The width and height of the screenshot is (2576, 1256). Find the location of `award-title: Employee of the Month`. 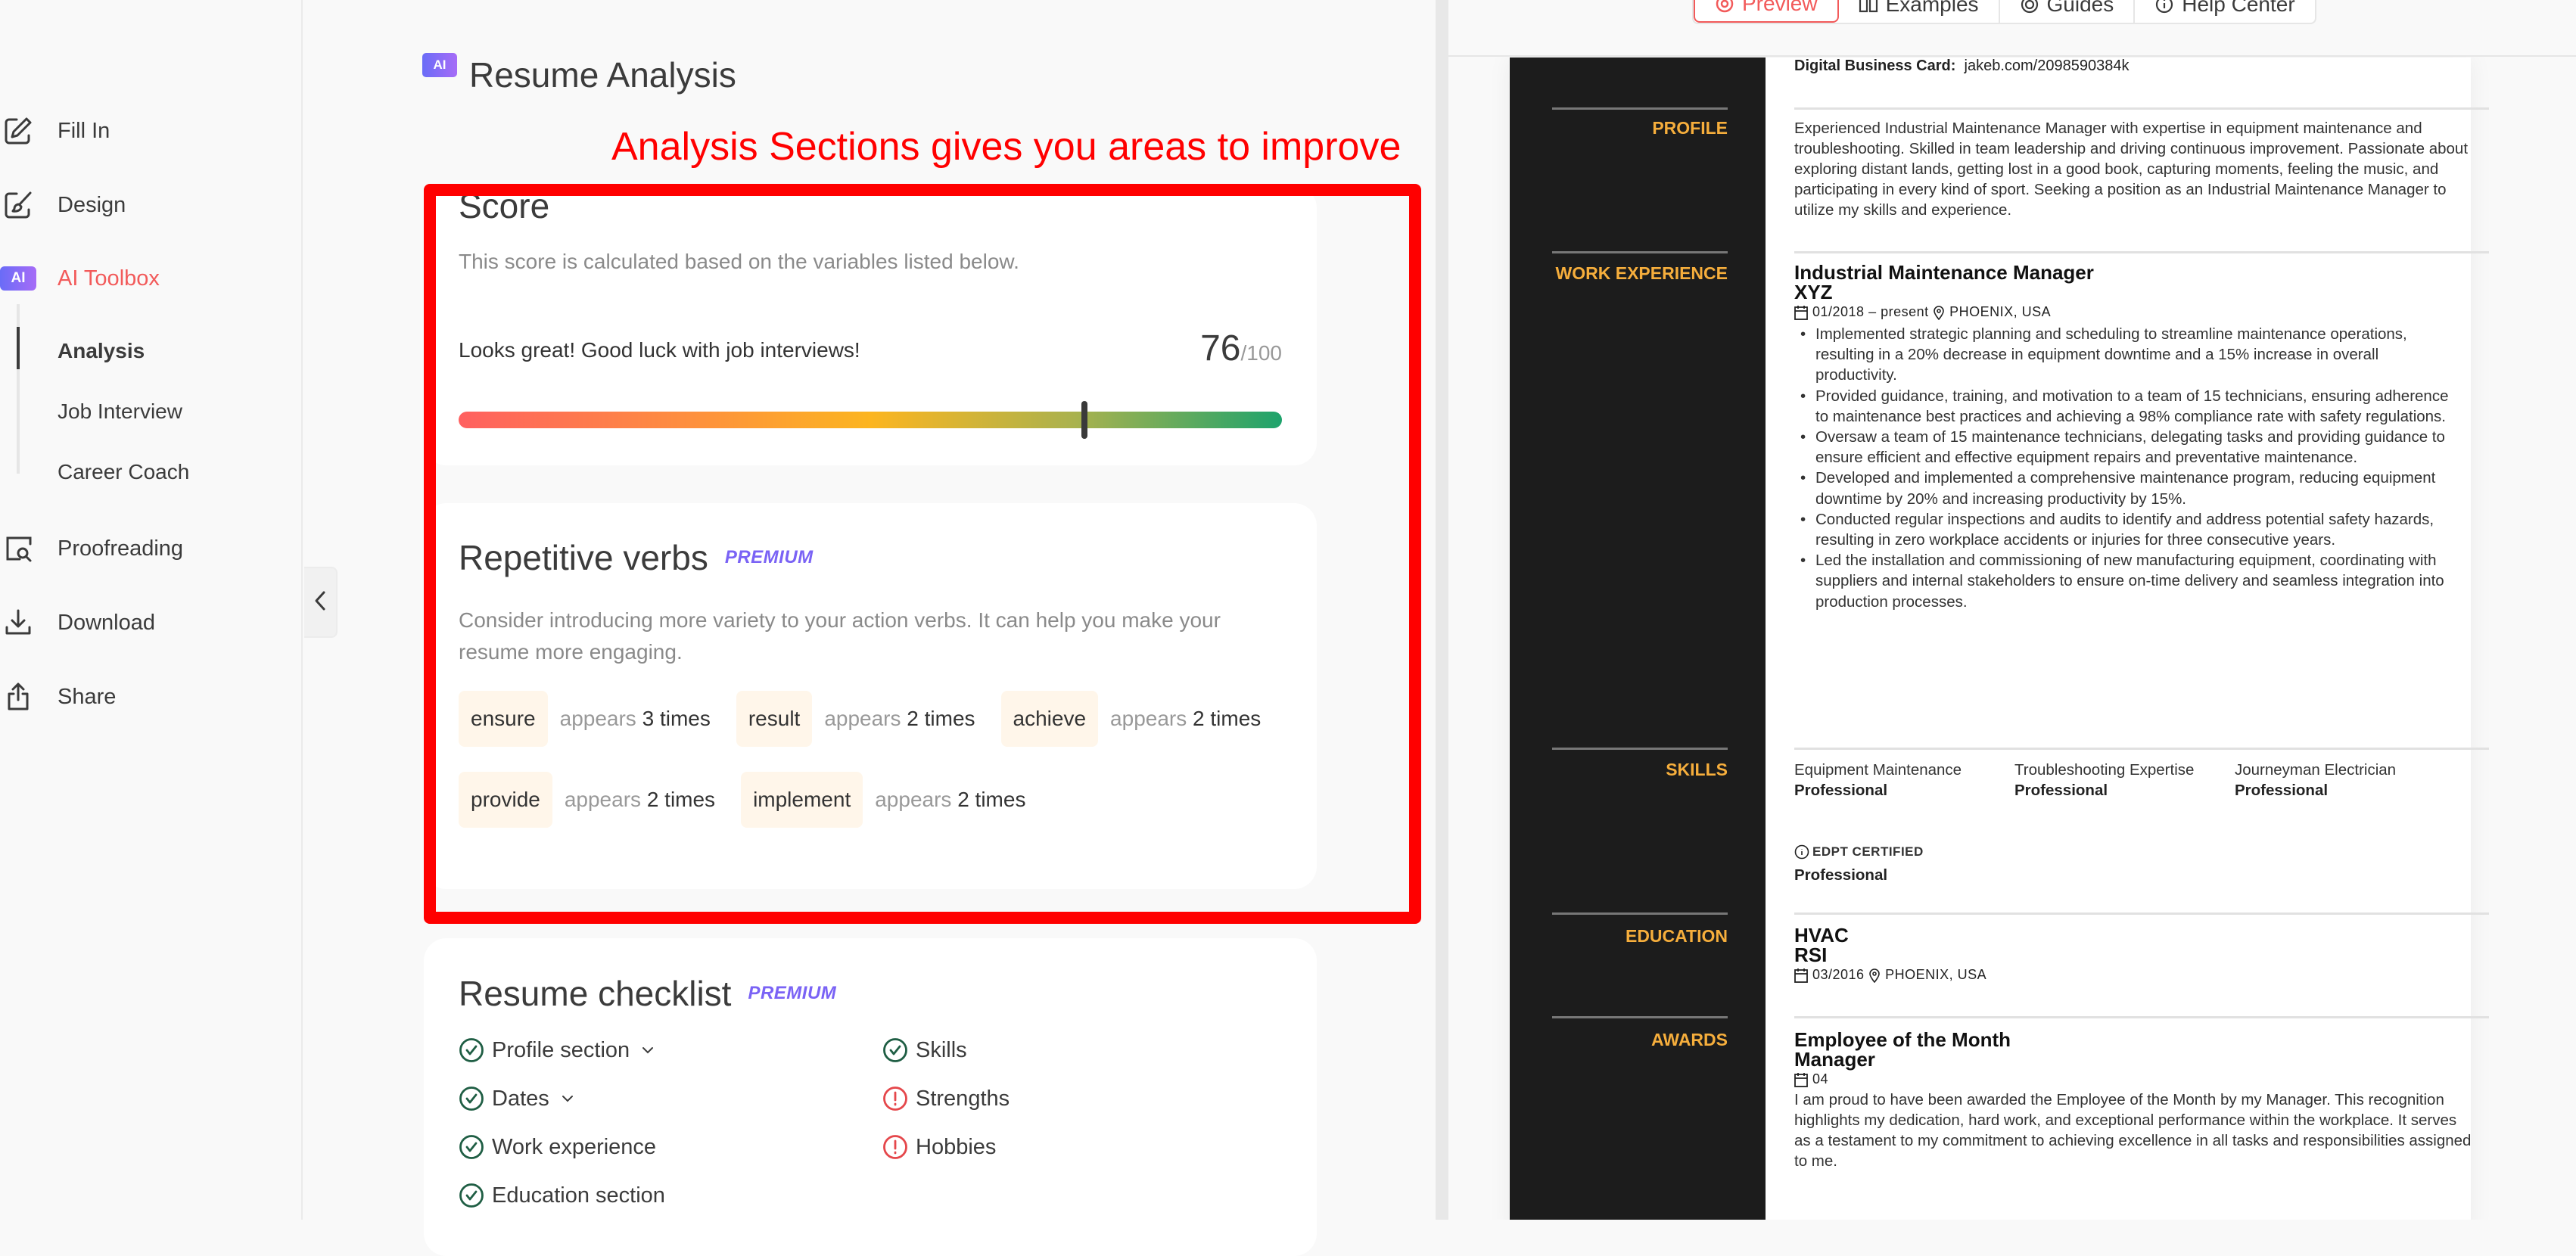

award-title: Employee of the Month is located at coordinates (1902, 1039).